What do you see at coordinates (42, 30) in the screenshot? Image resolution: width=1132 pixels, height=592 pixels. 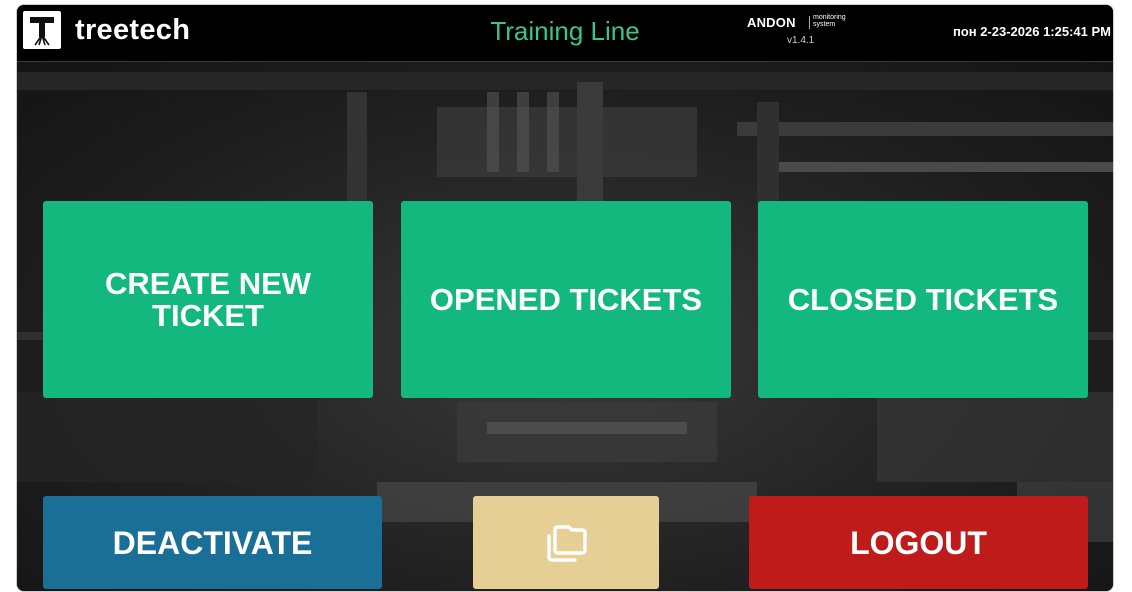 I see `treetech-logo-icon` at bounding box center [42, 30].